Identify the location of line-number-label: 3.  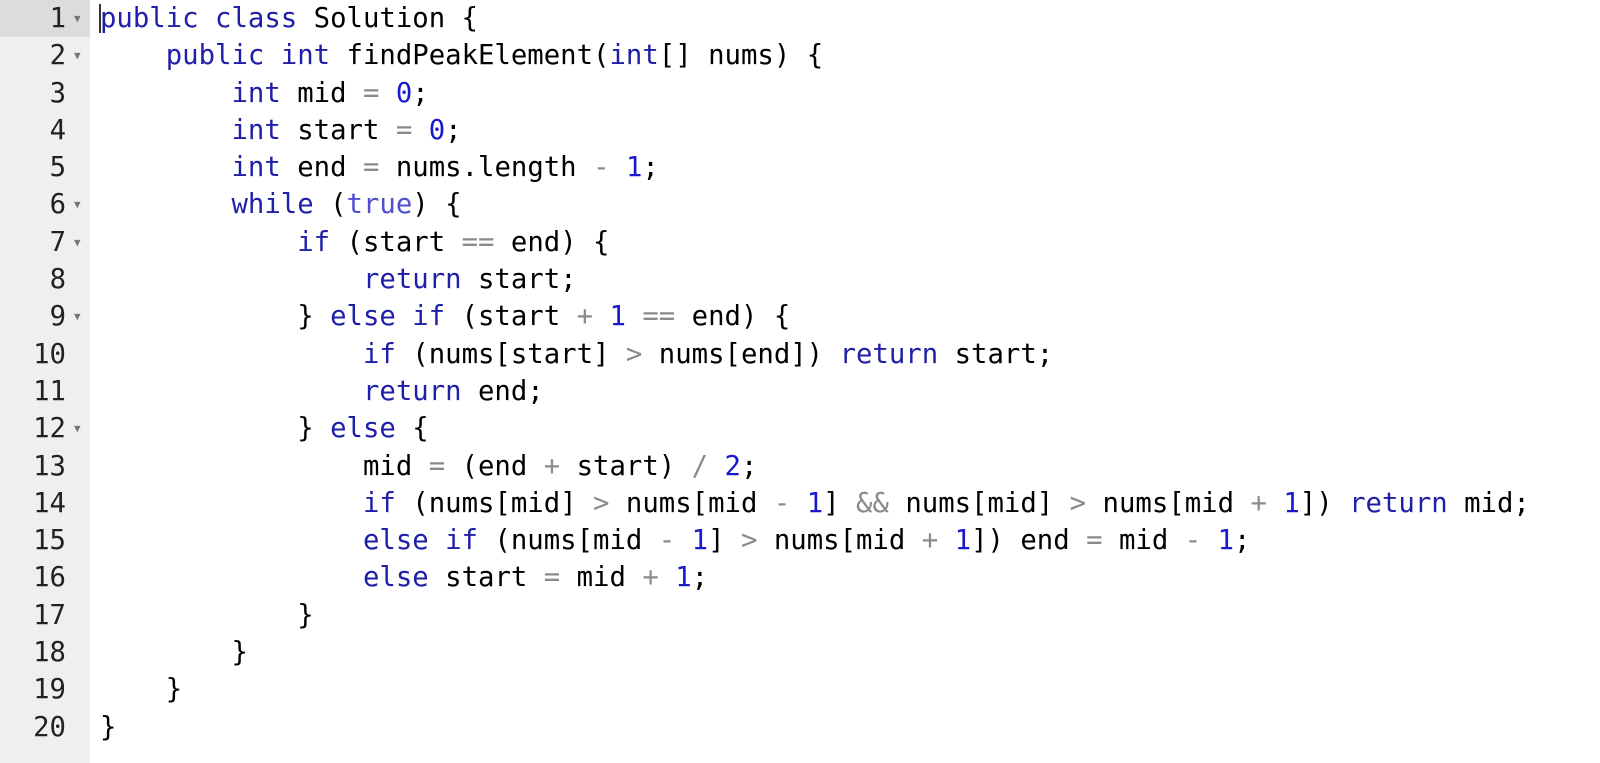
(57, 93).